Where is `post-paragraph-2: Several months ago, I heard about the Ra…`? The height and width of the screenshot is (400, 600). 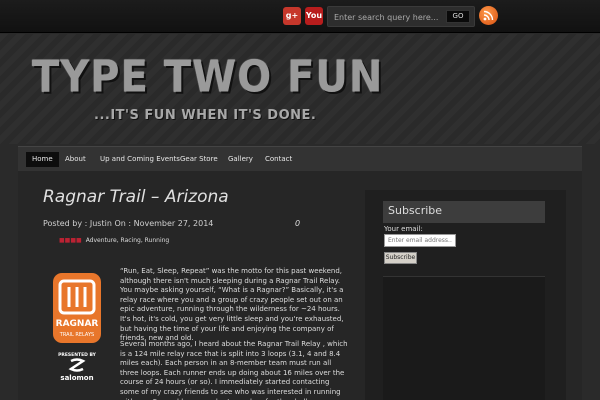 post-paragraph-2: Several months ago, I heard about the Ra… is located at coordinates (234, 370).